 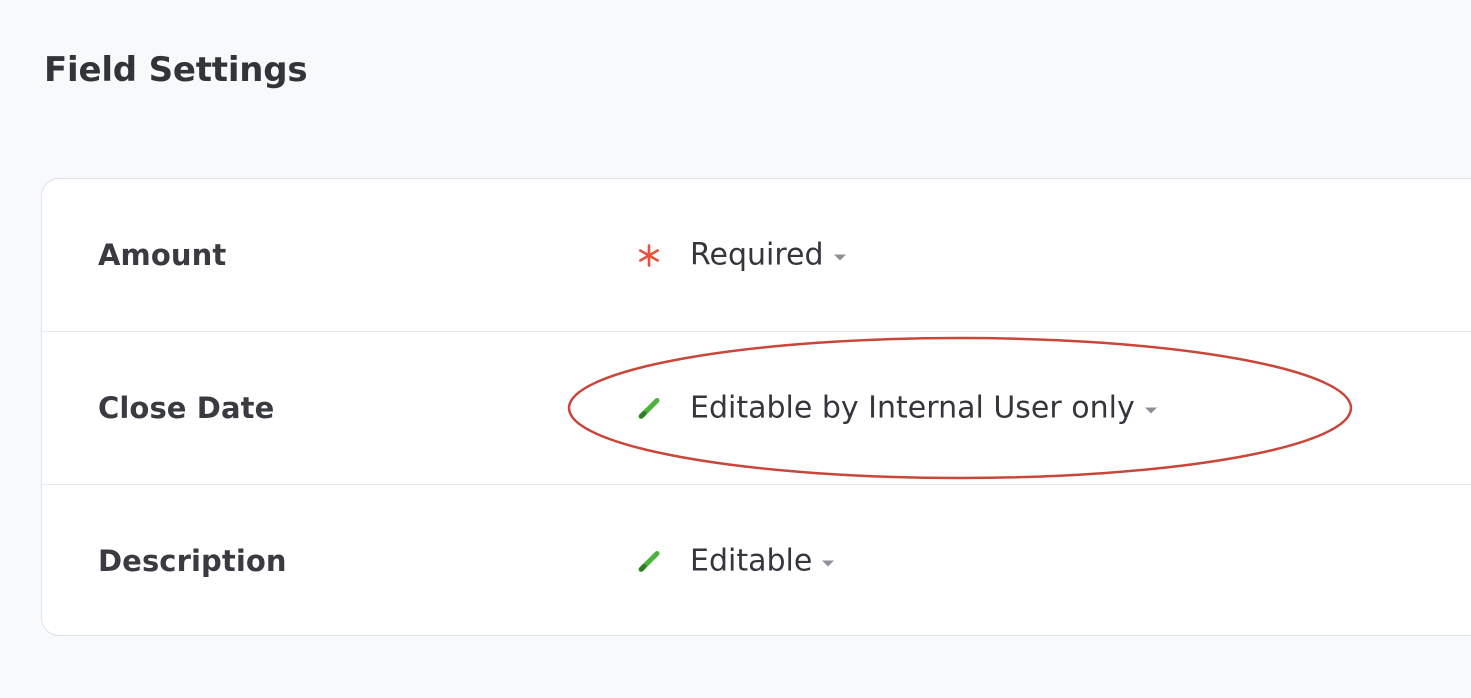 What do you see at coordinates (649, 255) in the screenshot?
I see `asterisk-icon` at bounding box center [649, 255].